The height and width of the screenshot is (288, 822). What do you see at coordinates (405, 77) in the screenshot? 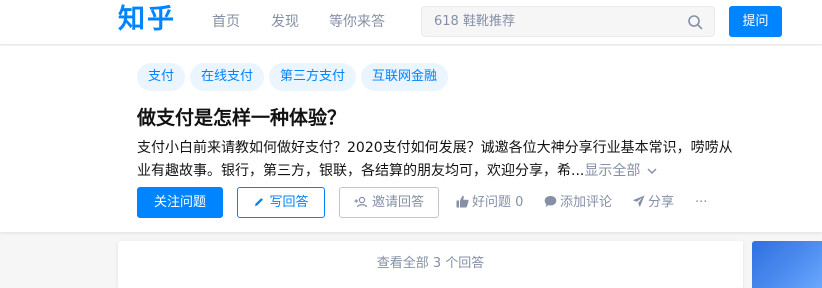
I see `topic-tag: 互联网金融` at bounding box center [405, 77].